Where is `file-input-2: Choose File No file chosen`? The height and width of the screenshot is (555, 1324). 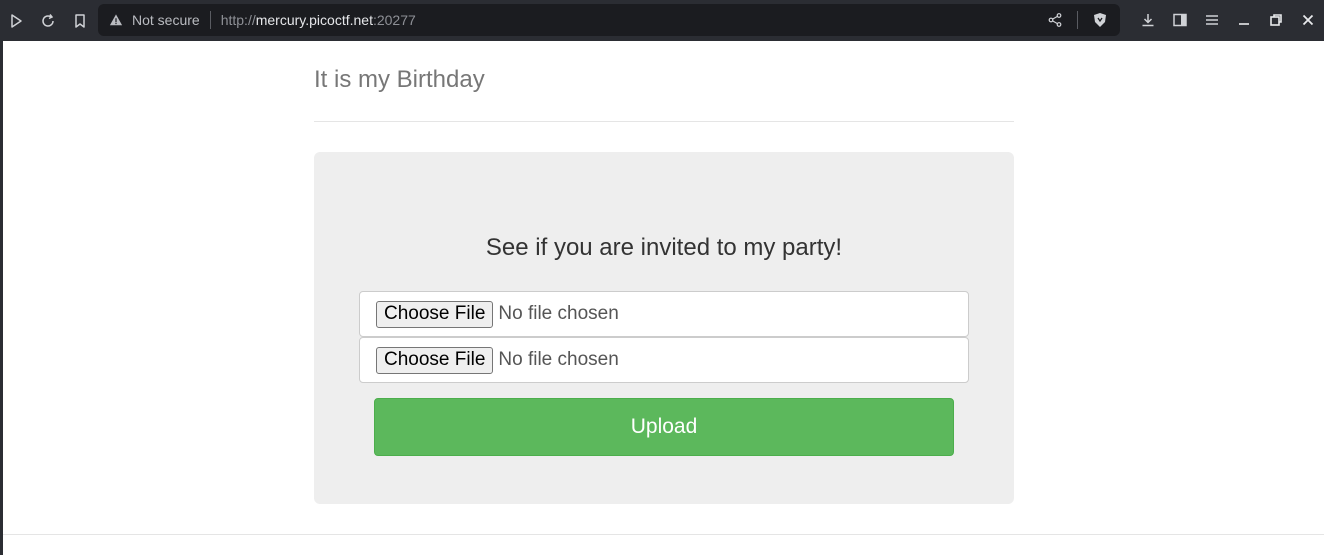
file-input-2: Choose File No file chosen is located at coordinates (664, 360).